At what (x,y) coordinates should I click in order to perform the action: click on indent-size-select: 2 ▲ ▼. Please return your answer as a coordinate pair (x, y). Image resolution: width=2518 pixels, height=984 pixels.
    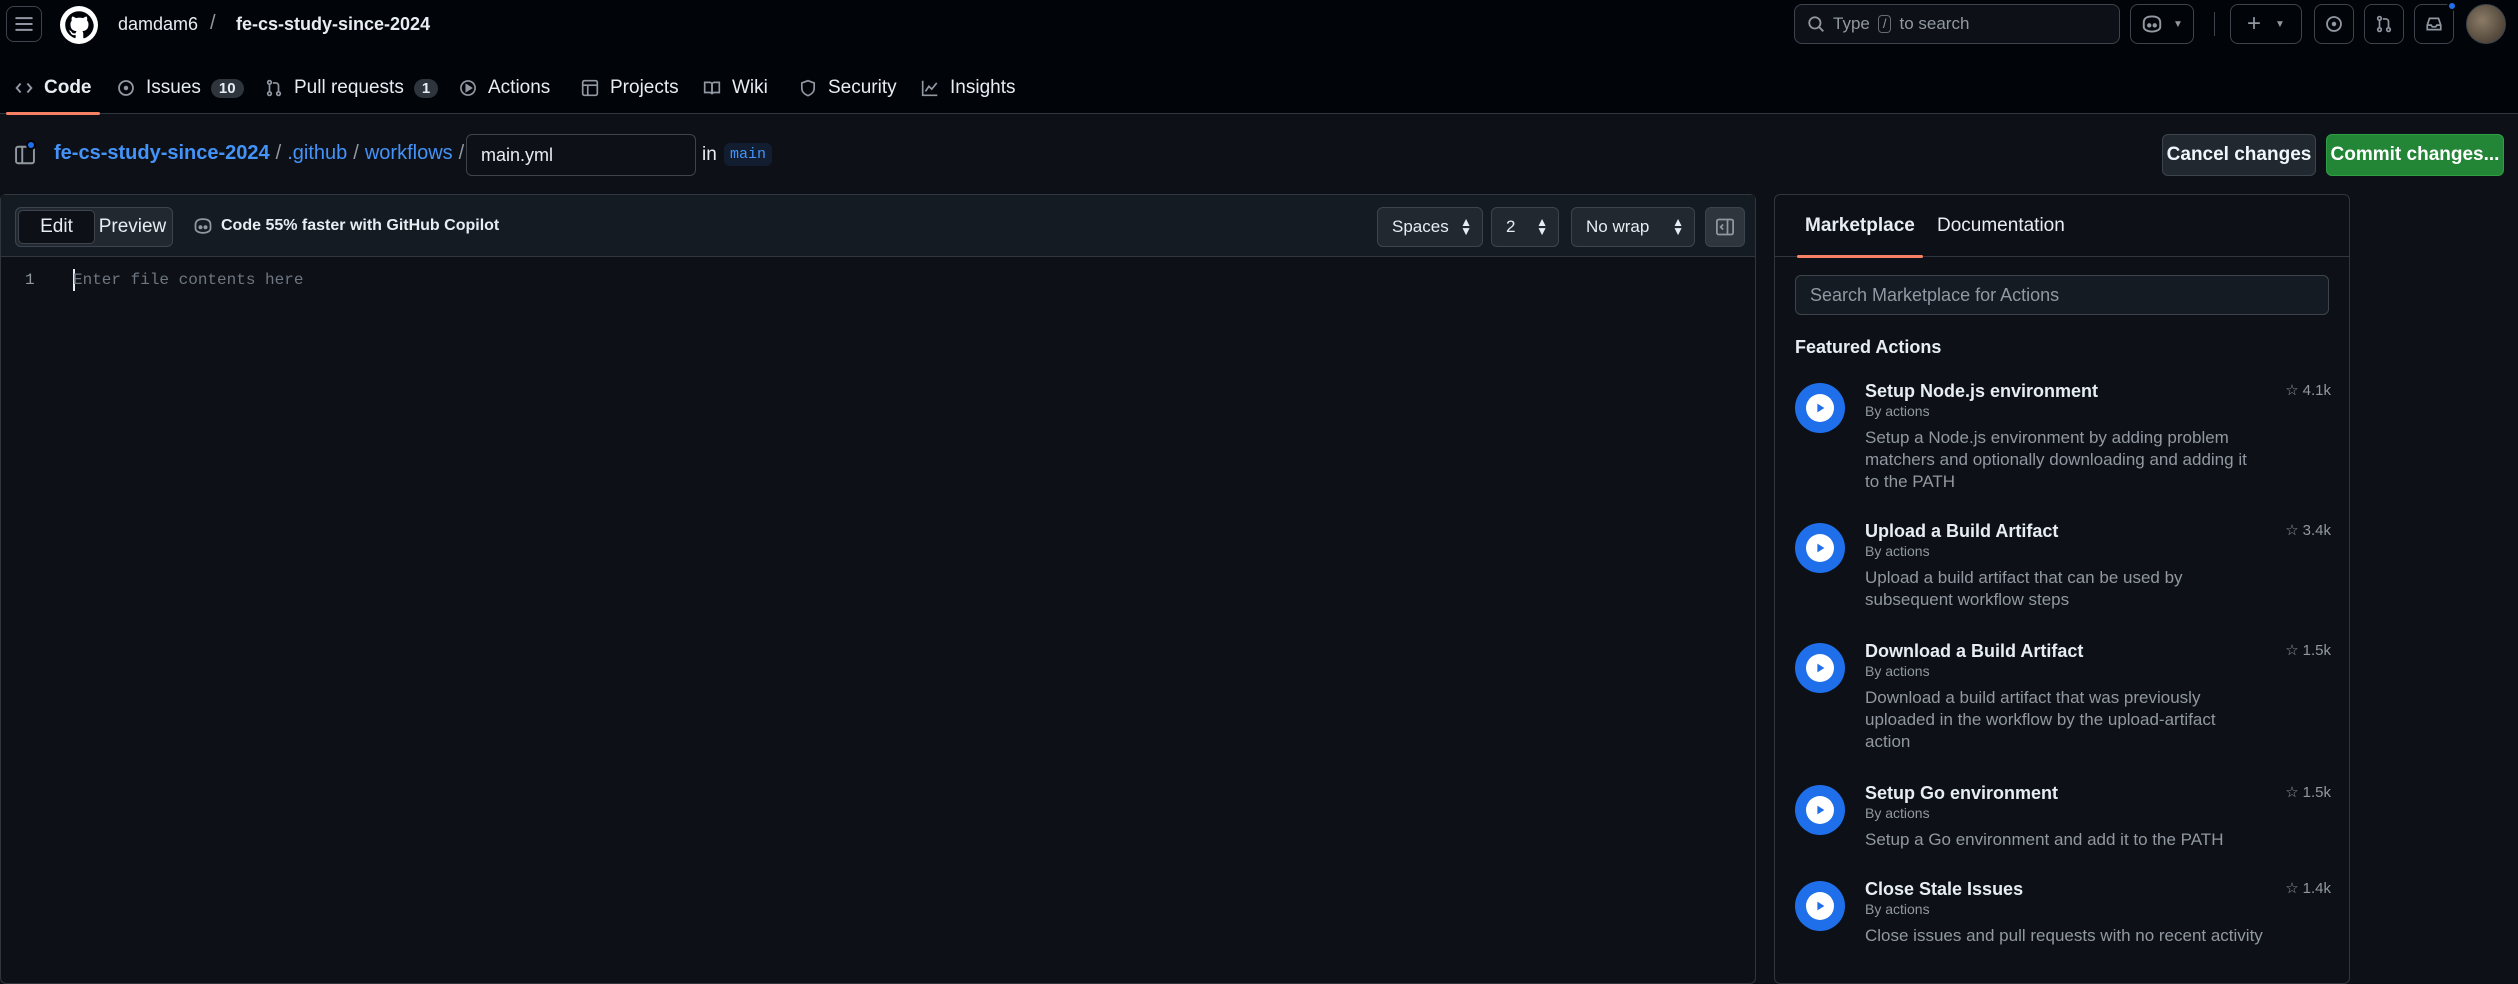
    Looking at the image, I should click on (1525, 227).